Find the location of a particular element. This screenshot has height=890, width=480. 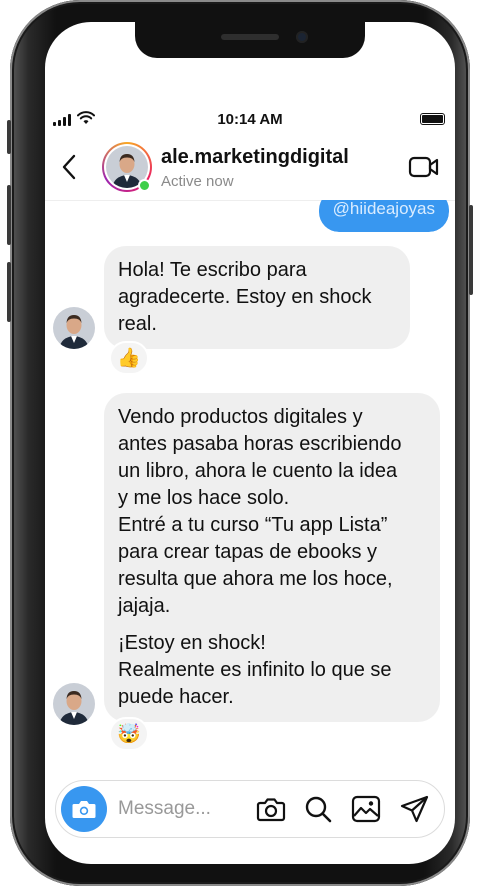

reaction-mind-blown: 🤯 is located at coordinates (129, 734).